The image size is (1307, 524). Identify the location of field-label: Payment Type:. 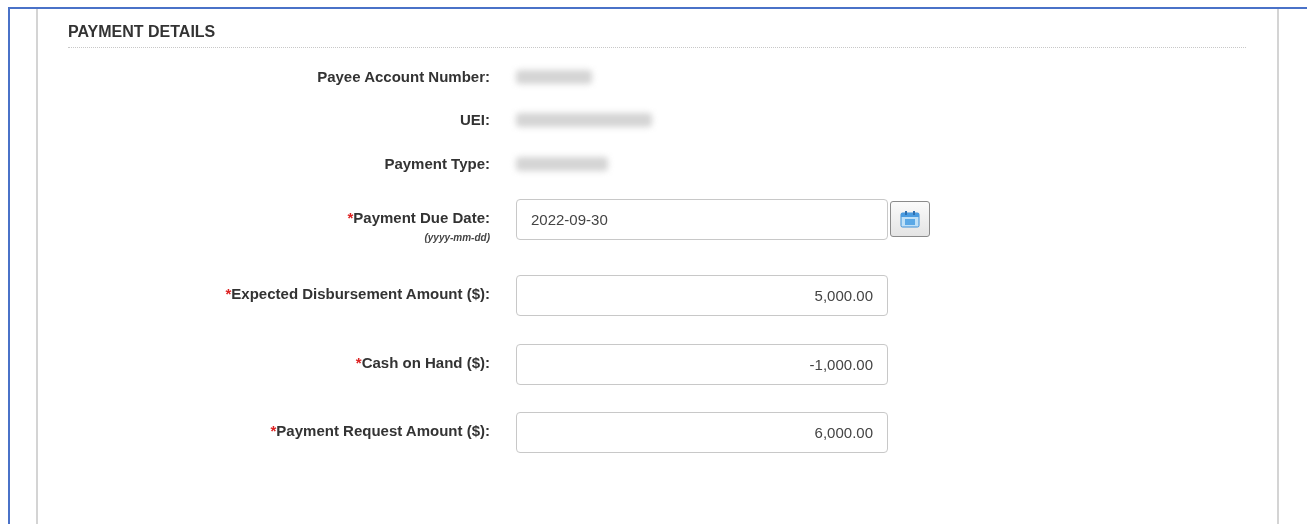
(437, 163).